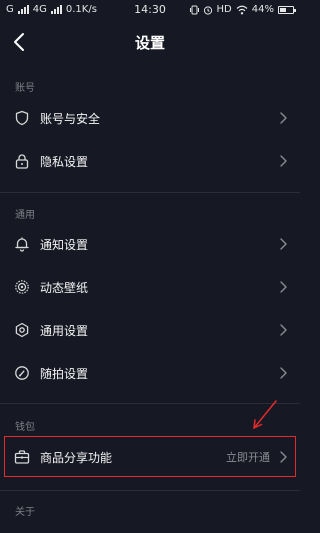 This screenshot has height=533, width=320. Describe the element at coordinates (194, 9) in the screenshot. I see `vibrate-icon` at that location.